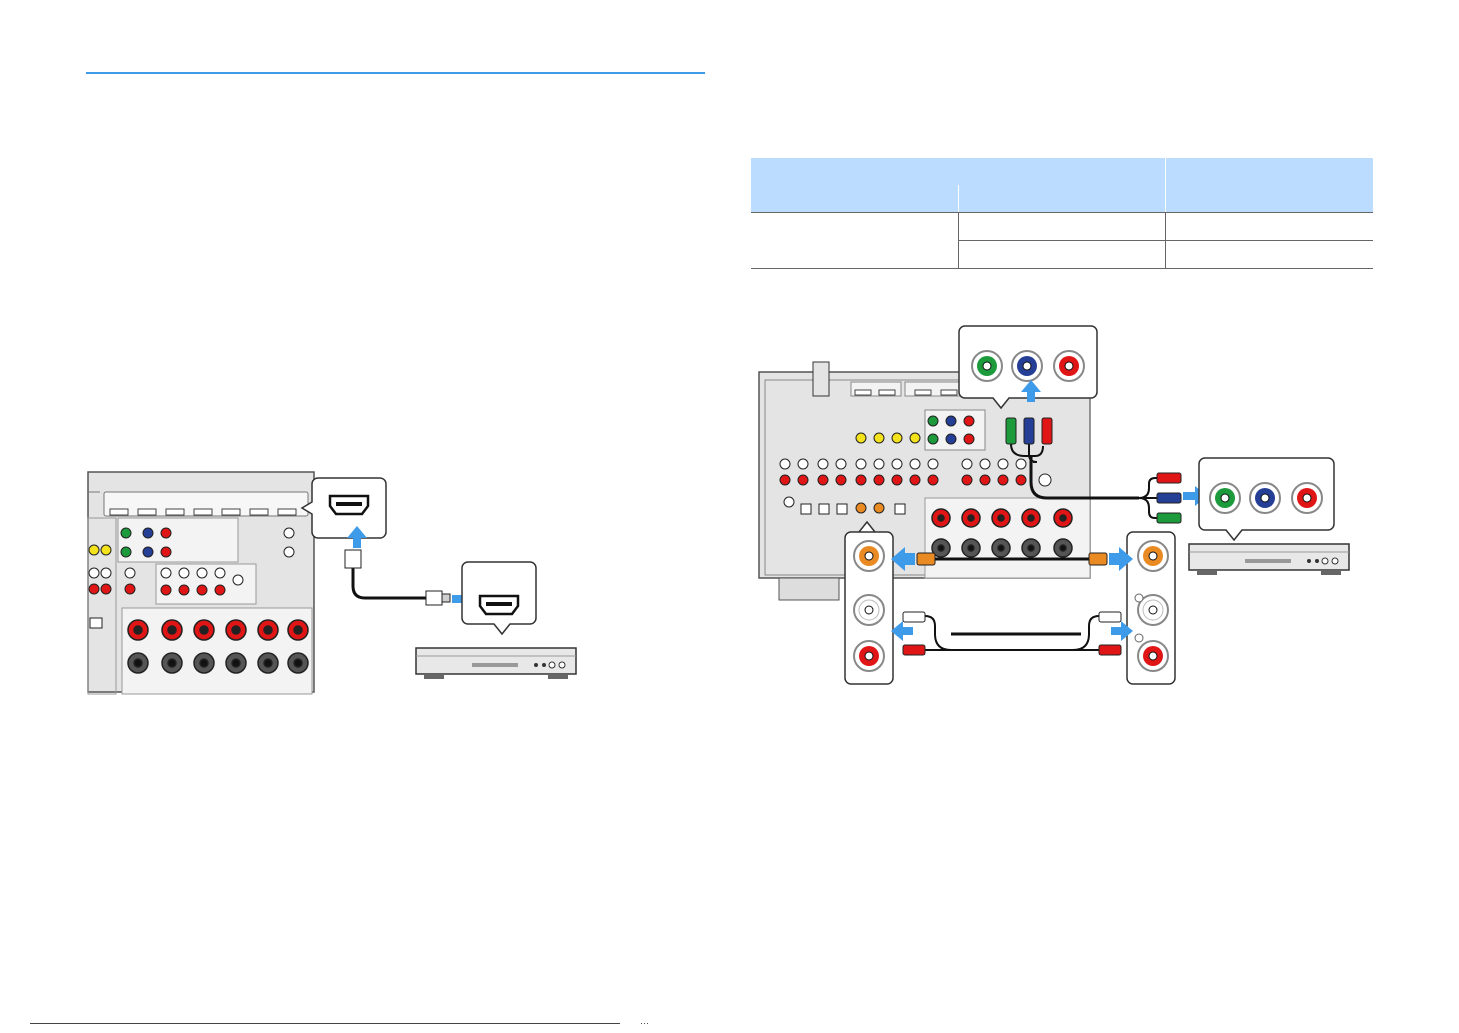  Describe the element at coordinates (1054, 505) in the screenshot. I see `component-connection-figure` at that location.